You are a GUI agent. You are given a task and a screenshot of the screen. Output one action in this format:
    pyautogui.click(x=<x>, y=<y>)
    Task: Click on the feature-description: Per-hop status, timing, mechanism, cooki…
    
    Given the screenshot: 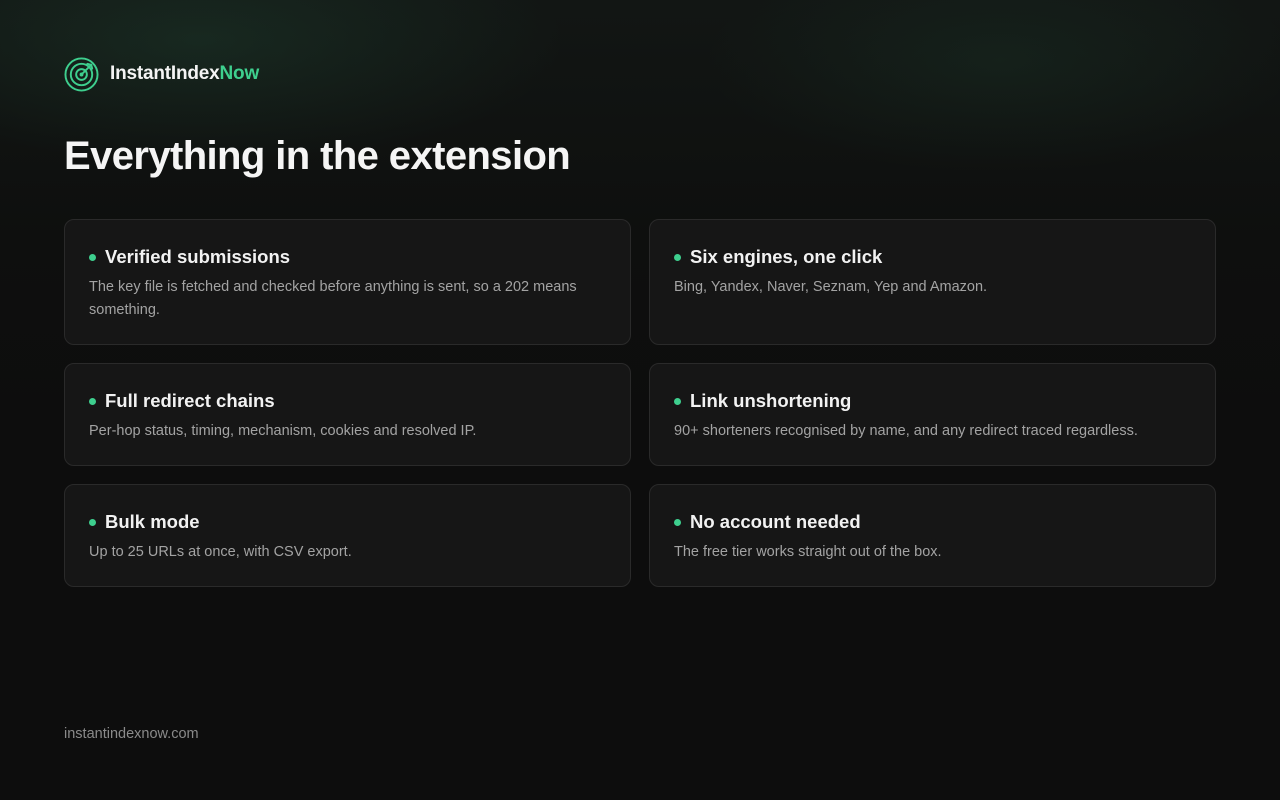 What is the action you would take?
    pyautogui.click(x=283, y=431)
    